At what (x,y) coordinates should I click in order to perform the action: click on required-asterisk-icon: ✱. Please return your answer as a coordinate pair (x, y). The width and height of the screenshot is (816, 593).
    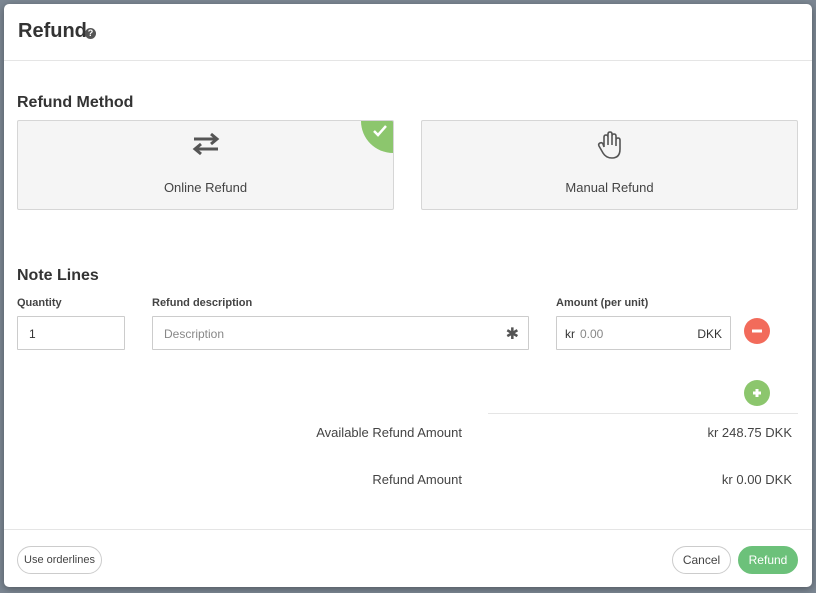
    Looking at the image, I should click on (512, 334).